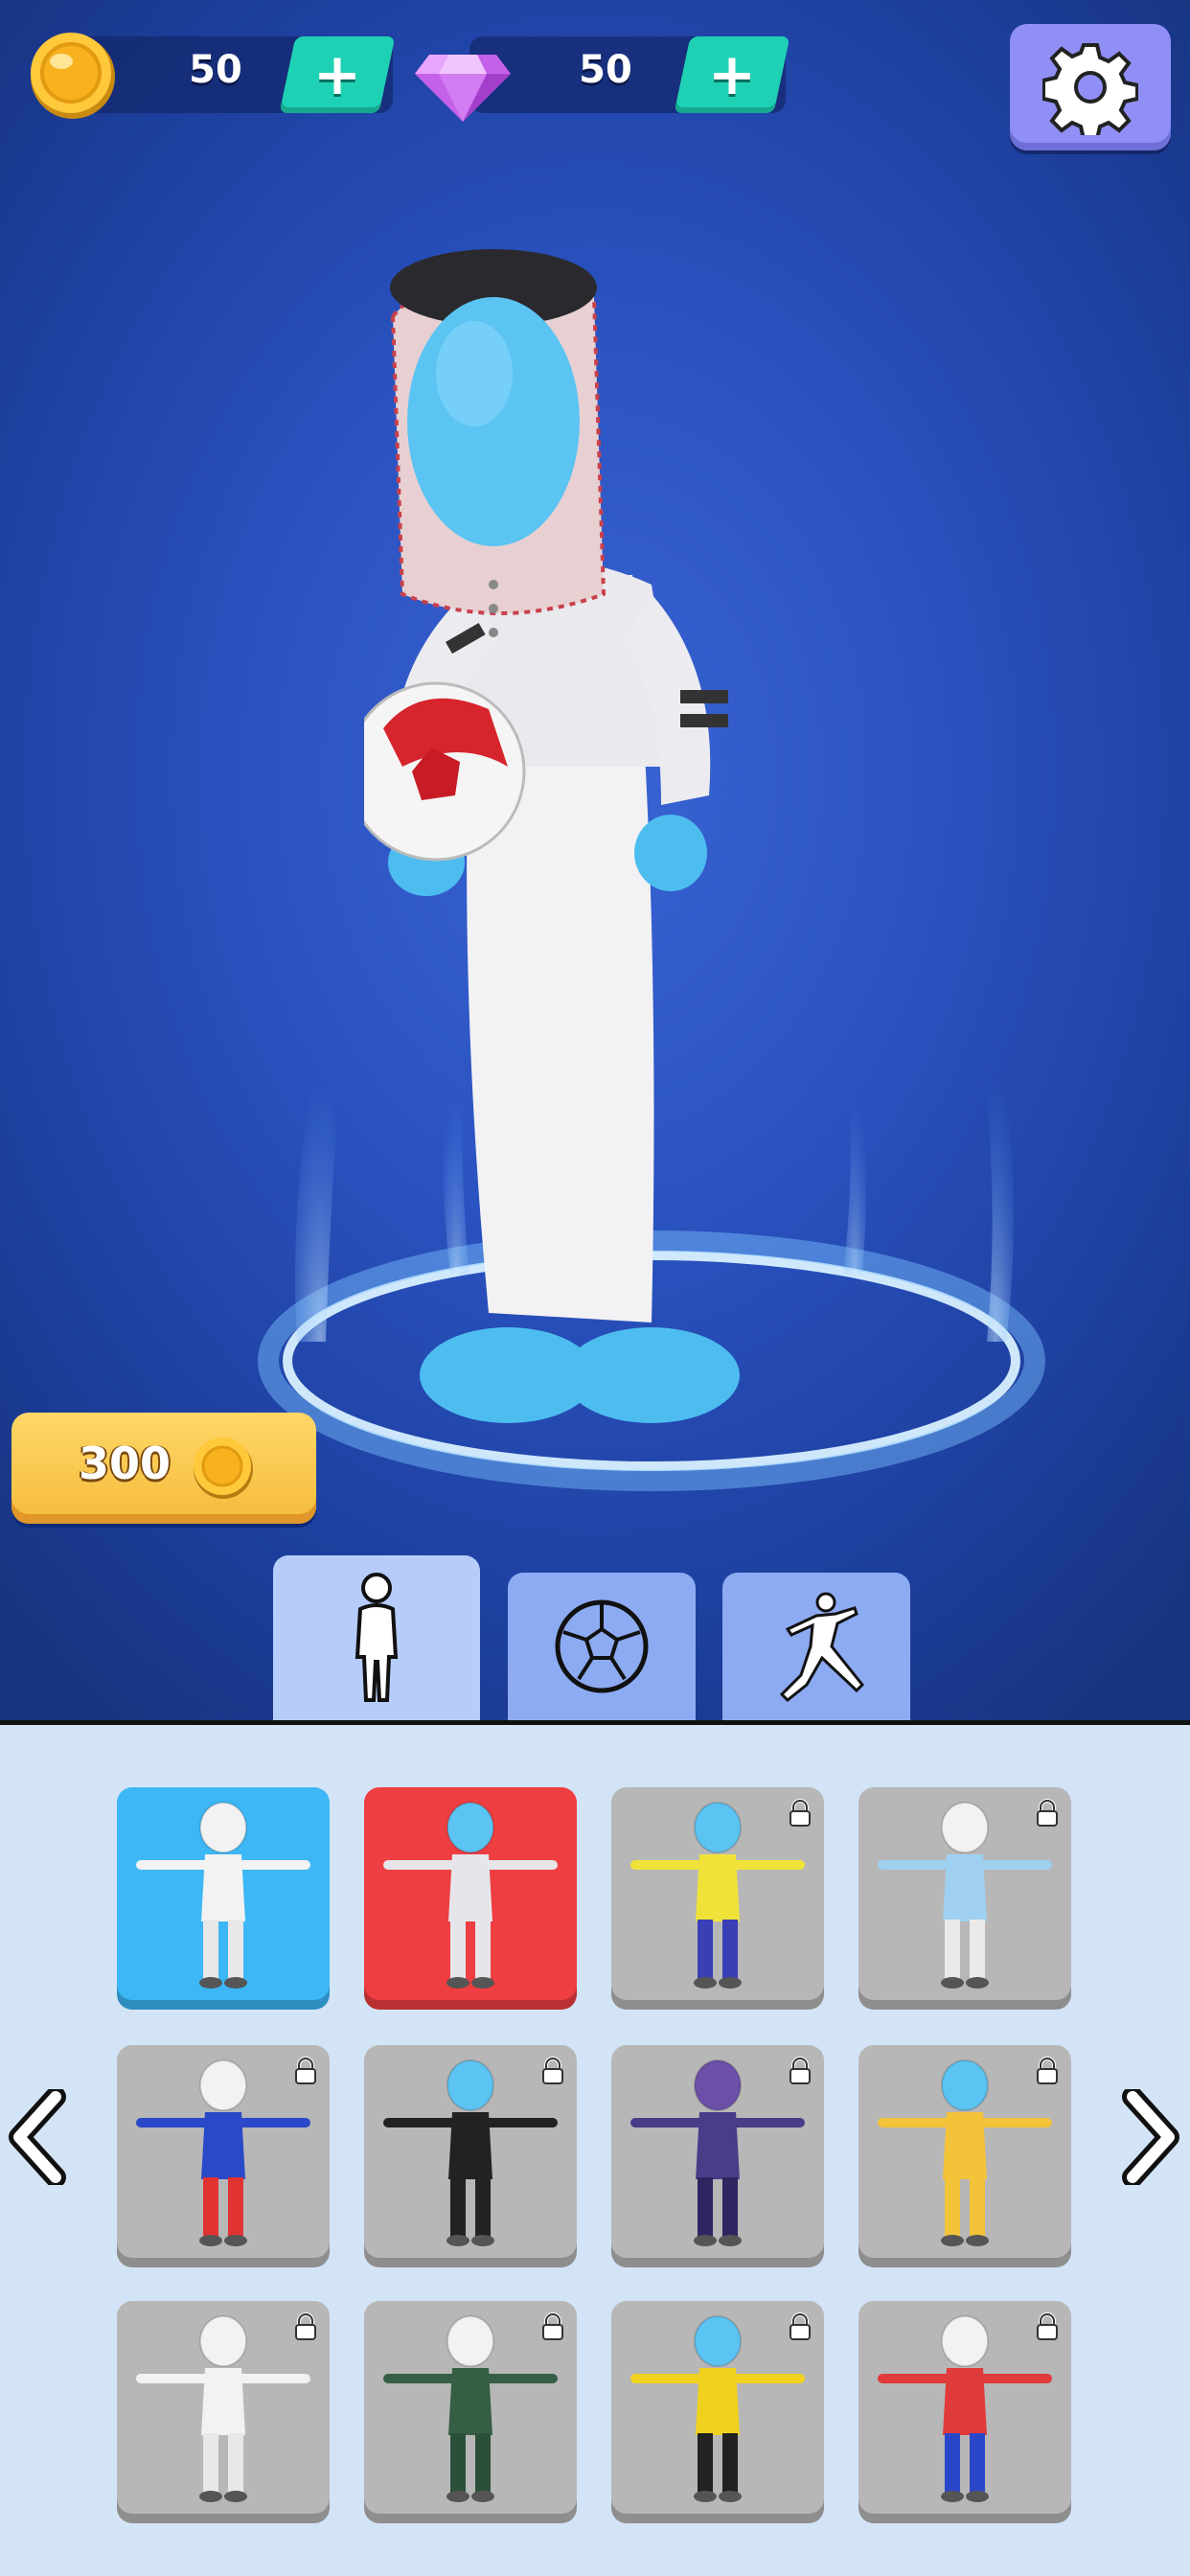 The height and width of the screenshot is (2576, 1190). I want to click on skin-card-agent, so click(471, 2156).